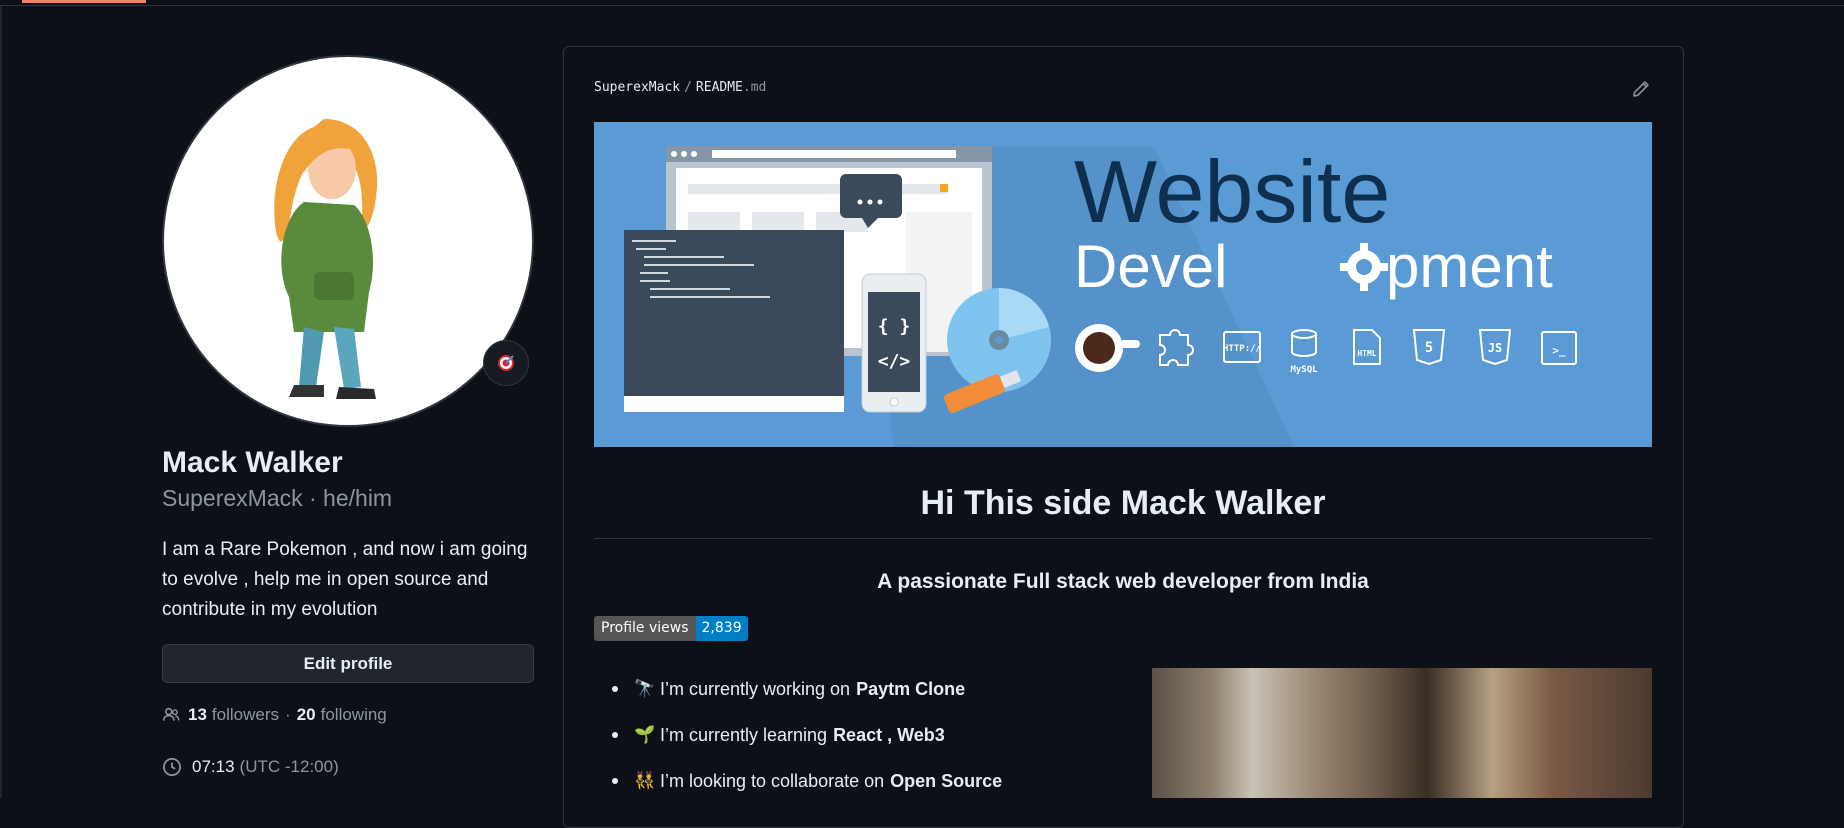 The height and width of the screenshot is (828, 1844). What do you see at coordinates (1367, 347) in the screenshot?
I see `html-file-icon` at bounding box center [1367, 347].